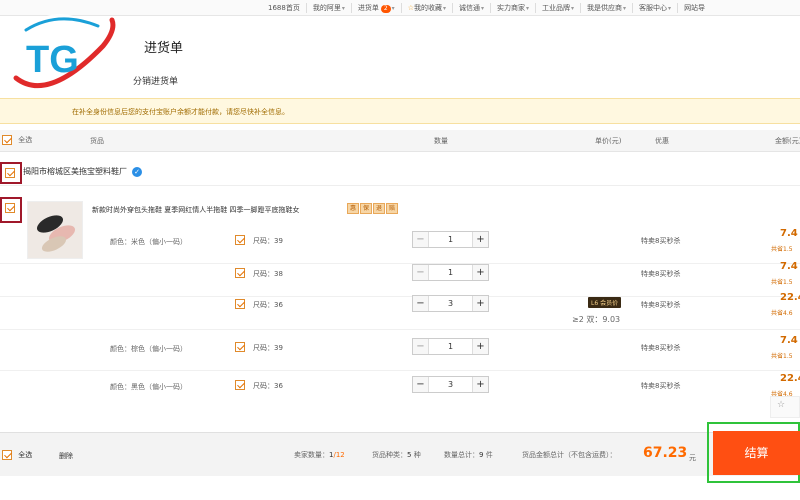 The height and width of the screenshot is (500, 800). Describe the element at coordinates (137, 171) in the screenshot. I see `verified-shield-icon: ✓` at that location.